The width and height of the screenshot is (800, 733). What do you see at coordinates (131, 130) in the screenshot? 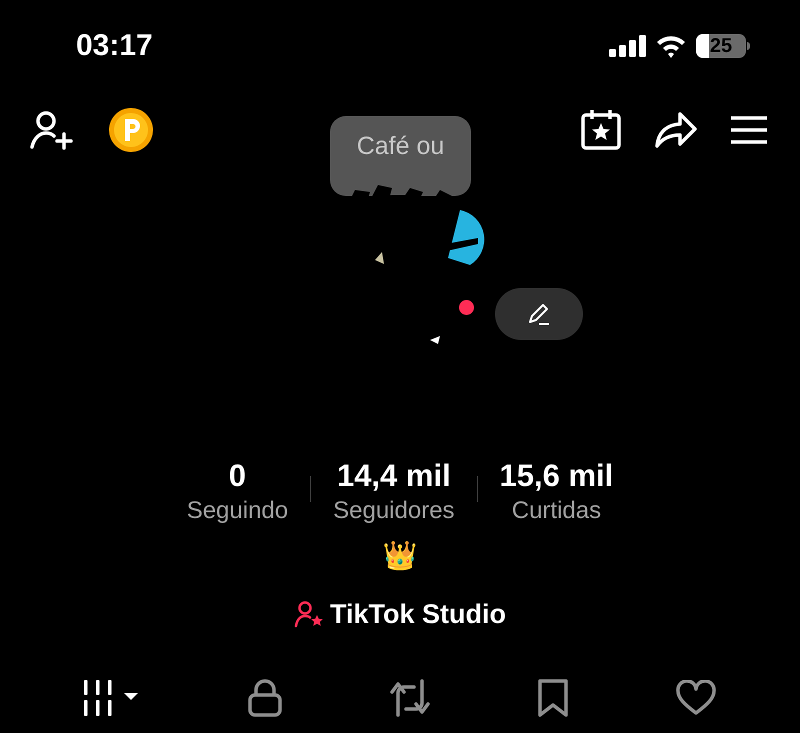
I see `coin-icon` at bounding box center [131, 130].